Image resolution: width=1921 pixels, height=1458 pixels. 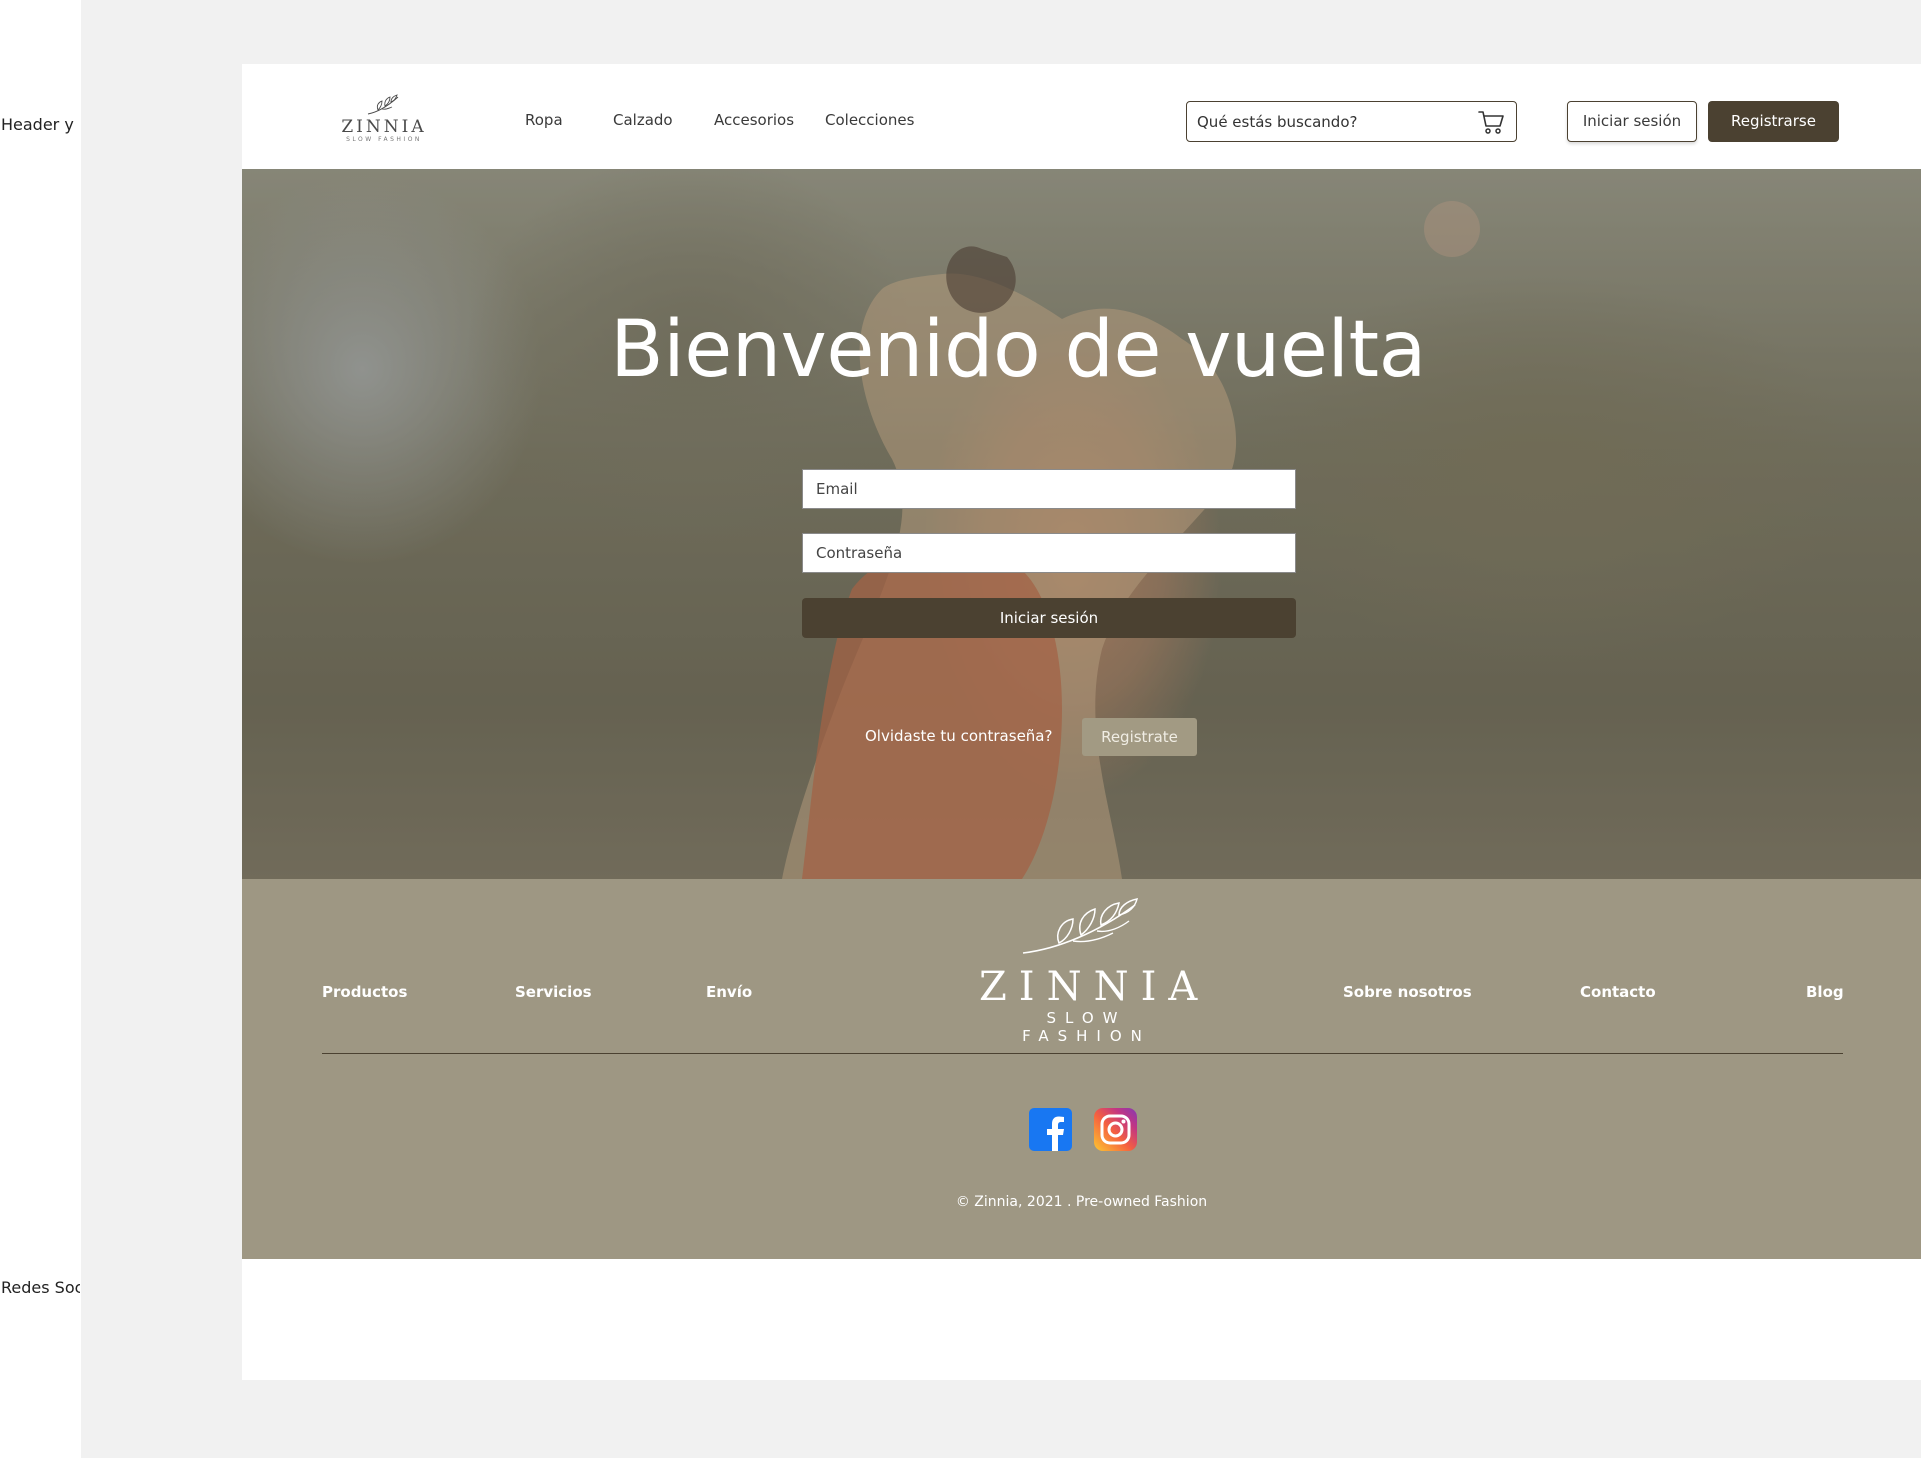 What do you see at coordinates (1050, 1129) in the screenshot?
I see `facebook-icon` at bounding box center [1050, 1129].